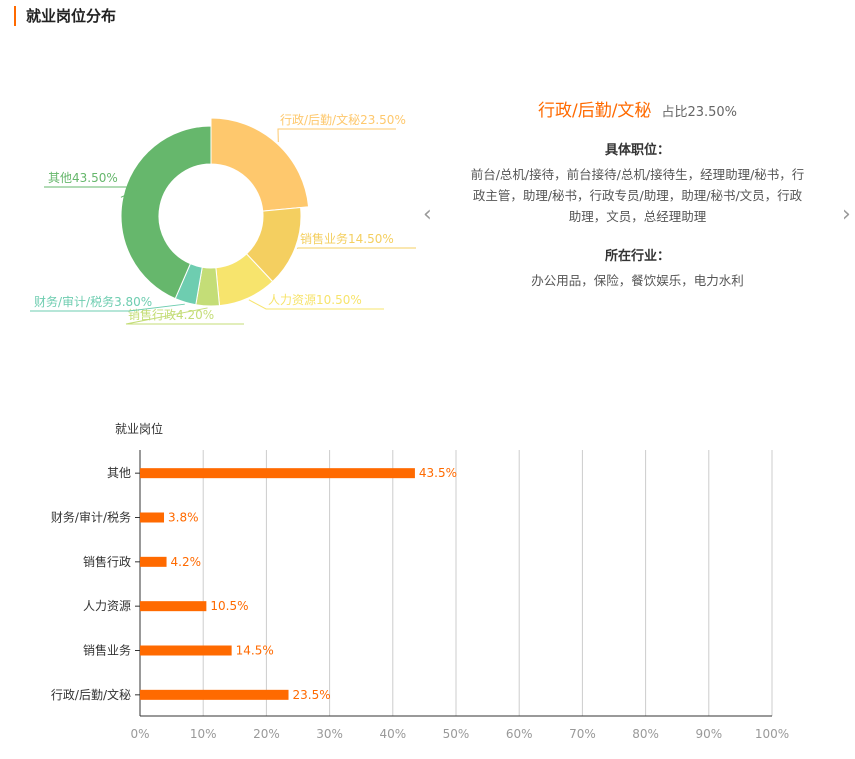  Describe the element at coordinates (312, 695) in the screenshot. I see `bar-value-label: 23.5%` at that location.